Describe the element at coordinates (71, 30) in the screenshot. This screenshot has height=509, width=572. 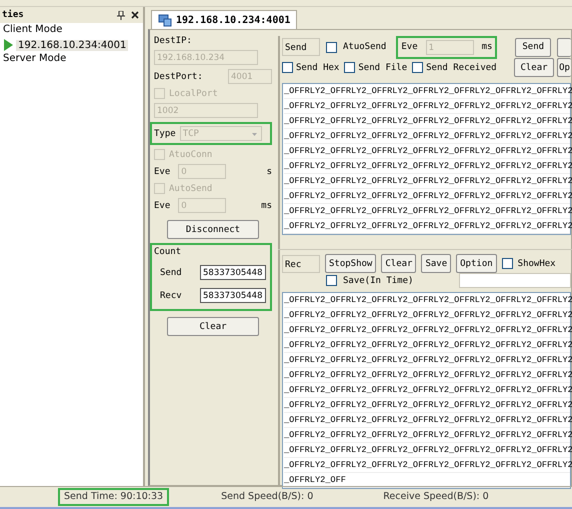
I see `tree-item: Client Mode` at that location.